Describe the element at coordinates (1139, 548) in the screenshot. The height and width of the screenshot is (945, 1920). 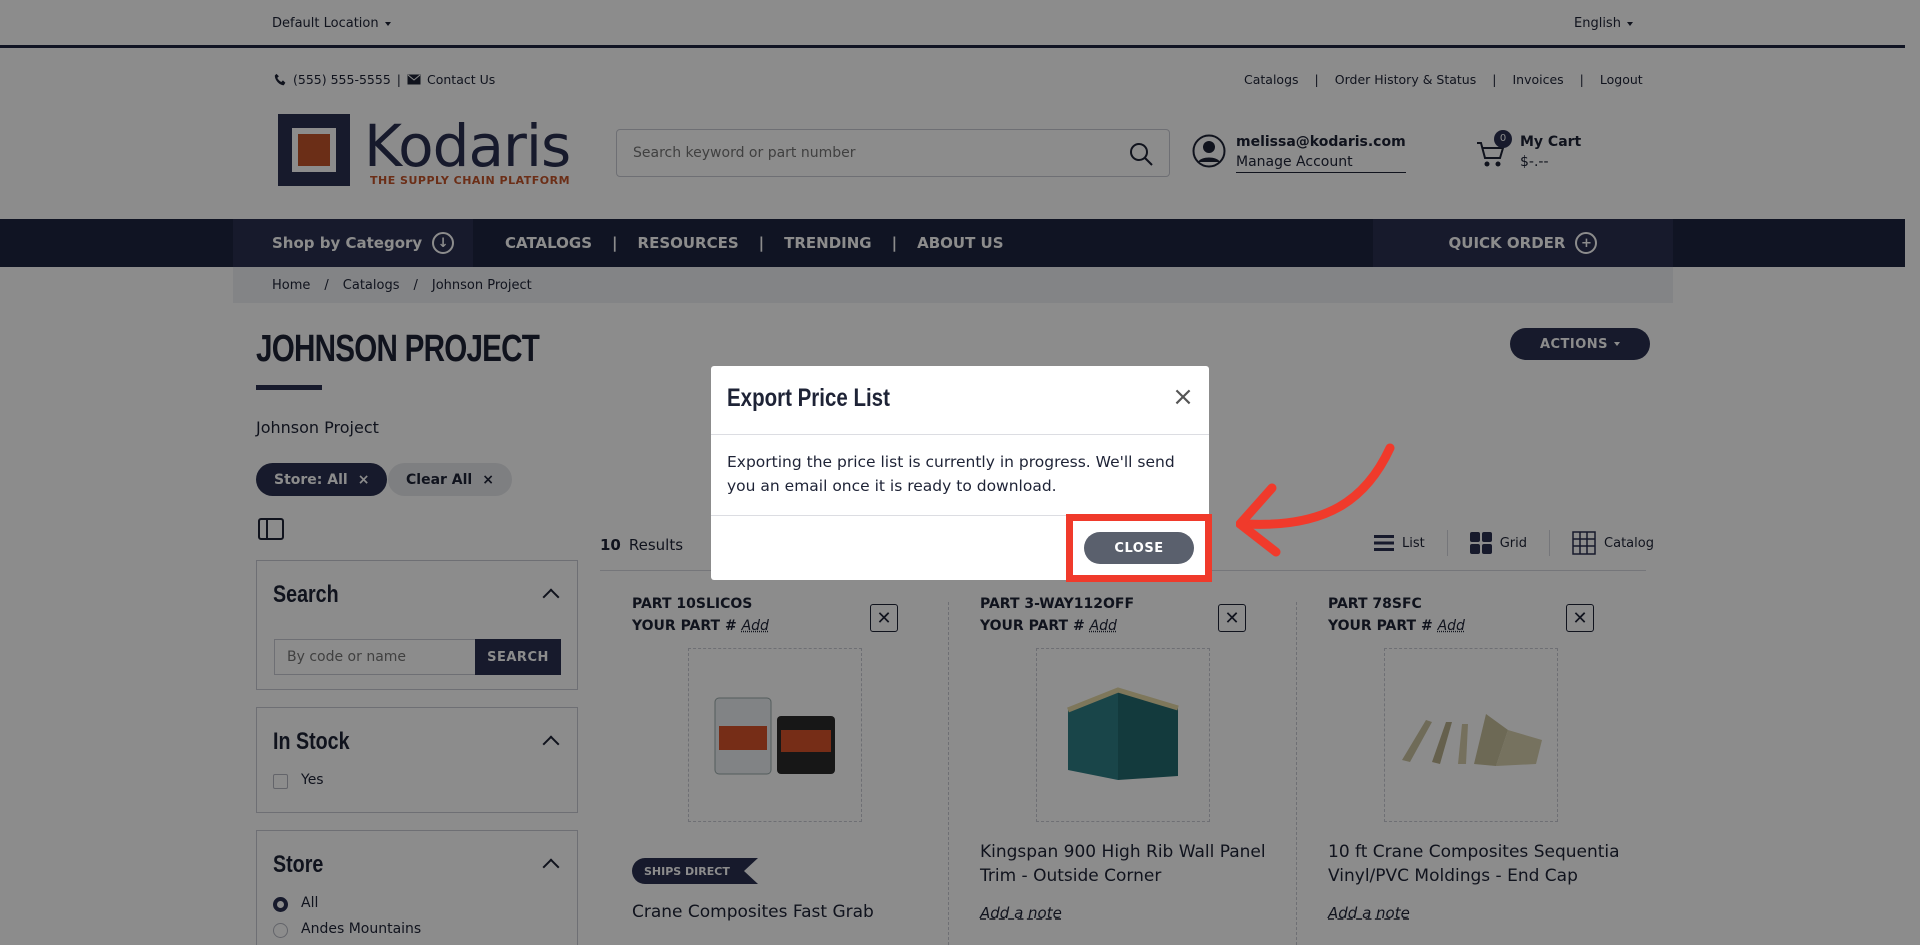
I see `annotation-highlight-box` at that location.